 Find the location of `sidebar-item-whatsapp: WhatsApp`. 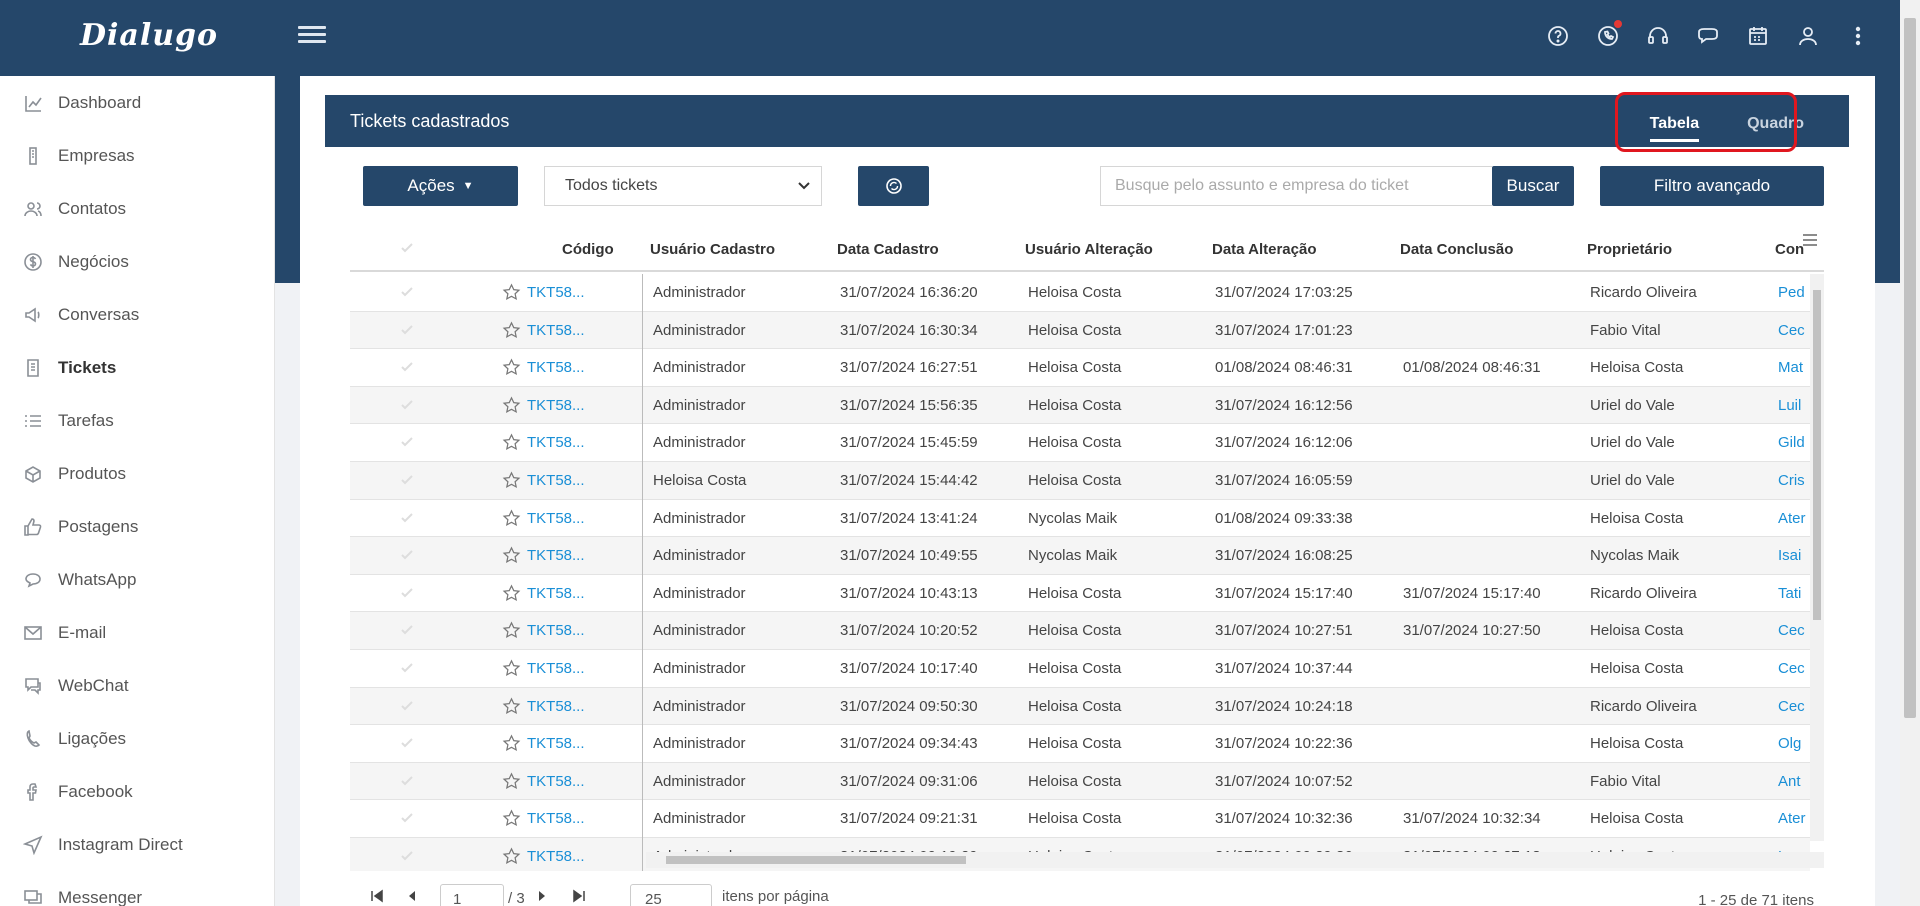

sidebar-item-whatsapp: WhatsApp is located at coordinates (137, 579).